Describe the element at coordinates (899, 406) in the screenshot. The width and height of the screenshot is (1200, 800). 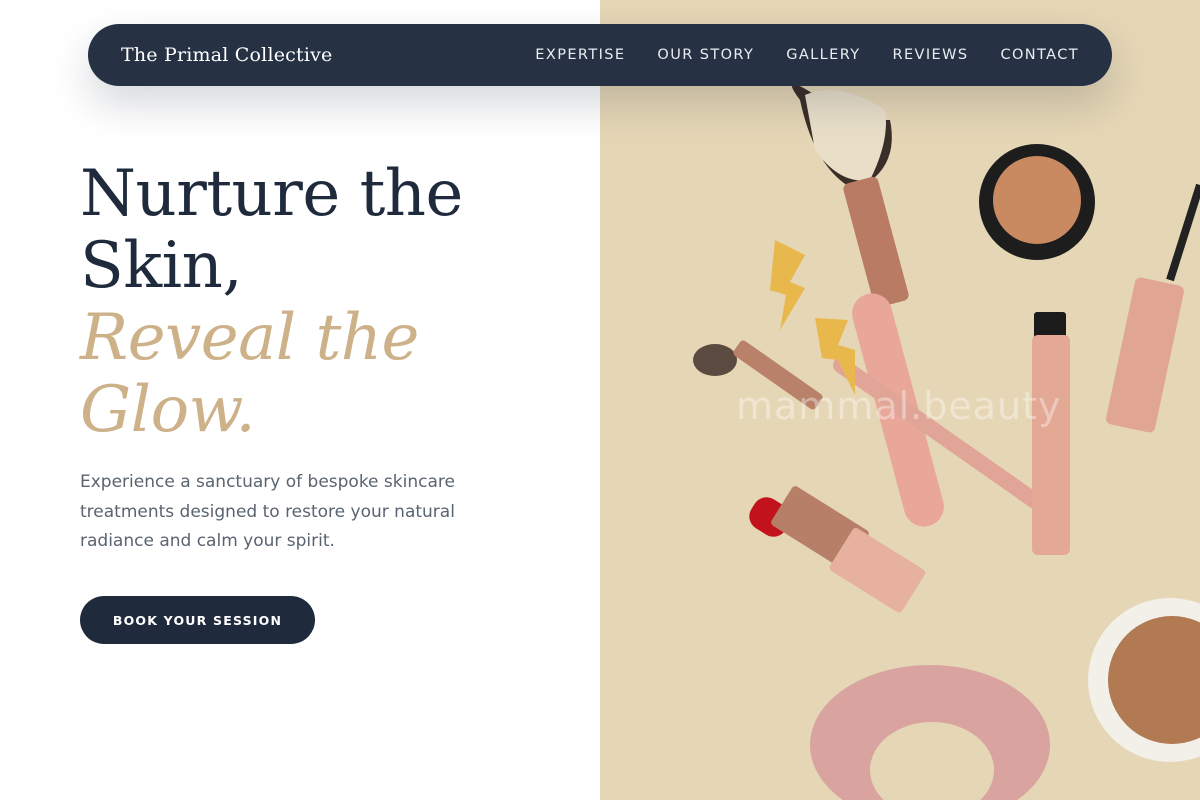
I see `watermark-text: mammal.beauty` at that location.